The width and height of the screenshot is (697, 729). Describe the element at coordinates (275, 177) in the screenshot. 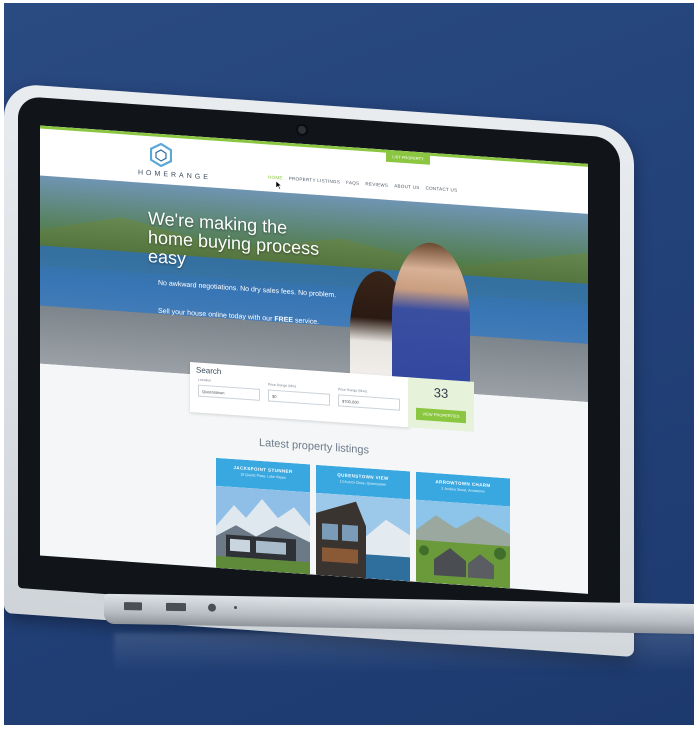

I see `nav-home: HOME` at that location.